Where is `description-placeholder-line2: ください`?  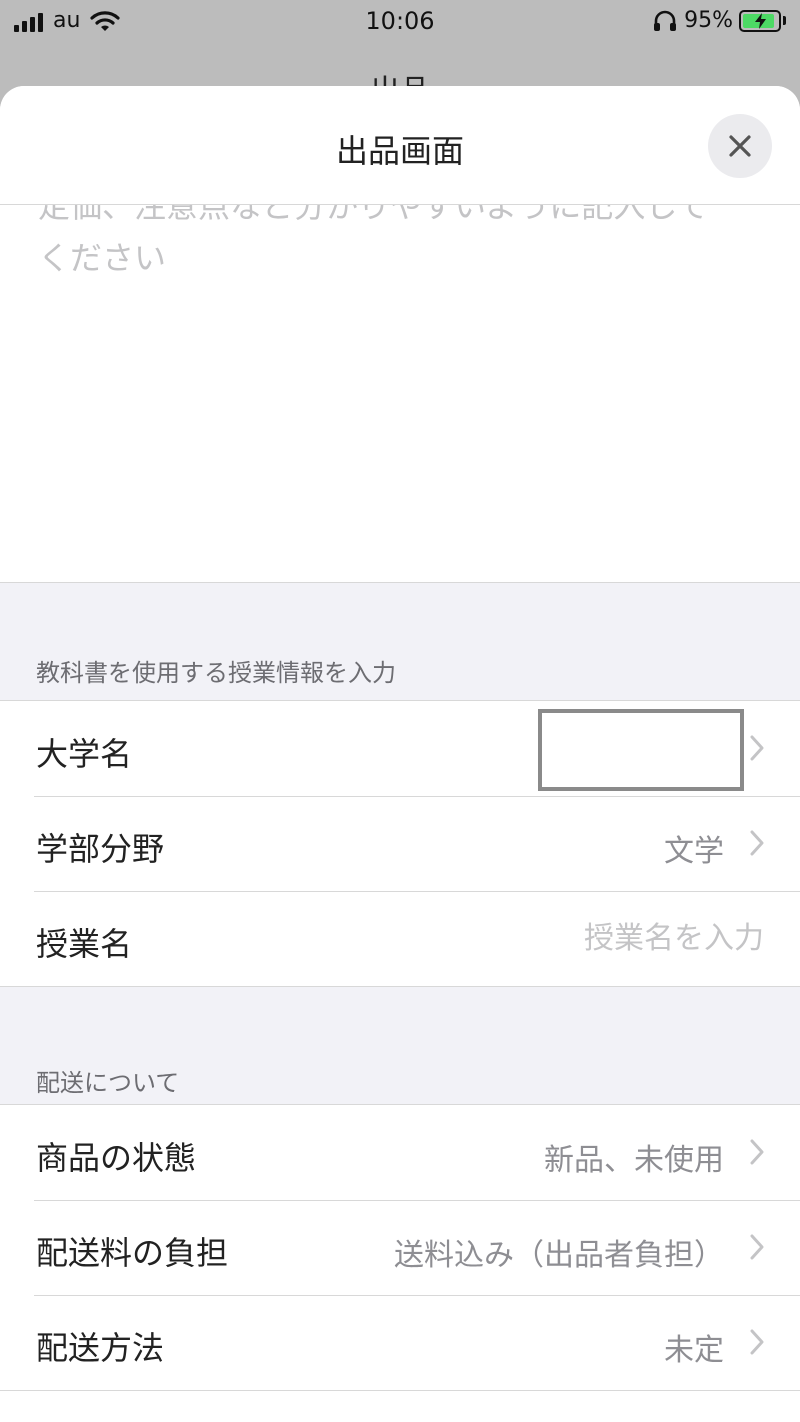
description-placeholder-line2: ください is located at coordinates (102, 258).